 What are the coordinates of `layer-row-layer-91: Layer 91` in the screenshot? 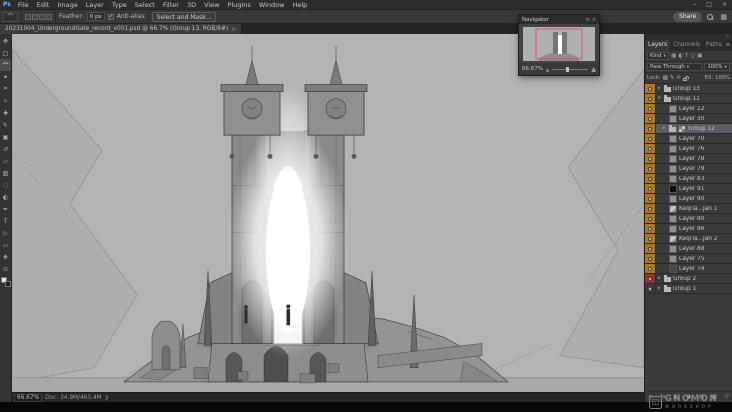 It's located at (688, 189).